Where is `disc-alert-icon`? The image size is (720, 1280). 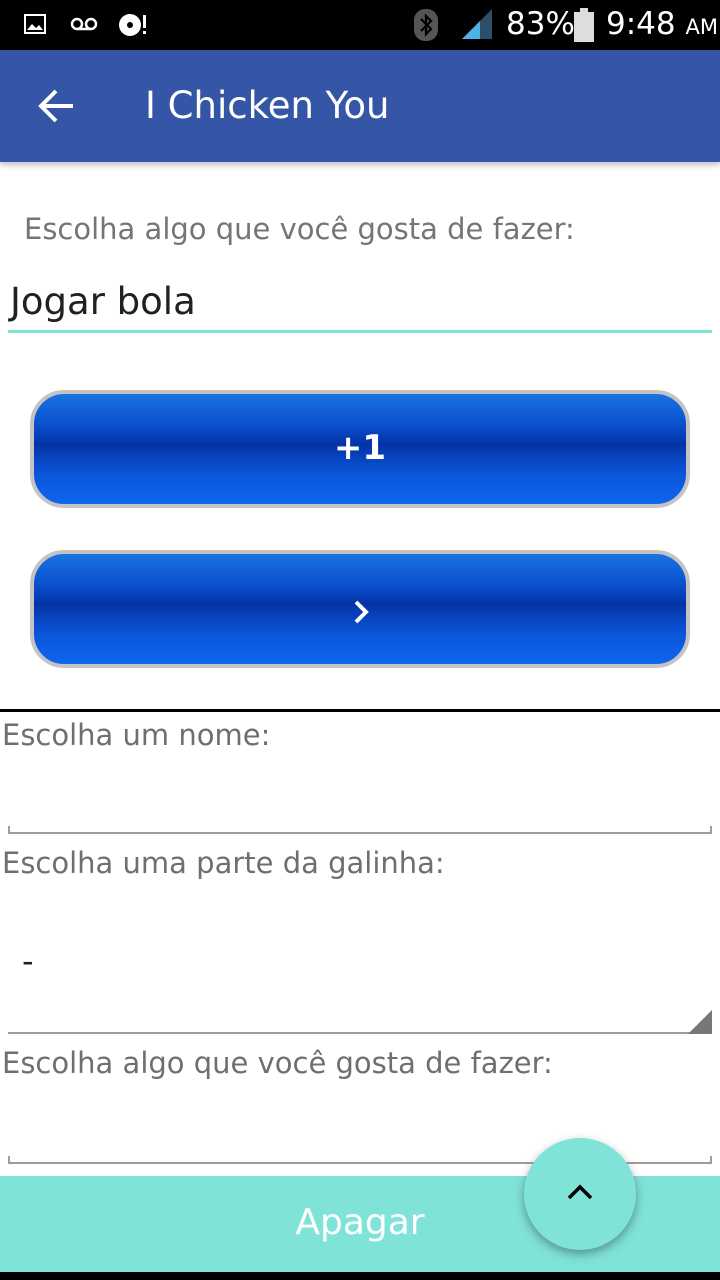 disc-alert-icon is located at coordinates (133, 27).